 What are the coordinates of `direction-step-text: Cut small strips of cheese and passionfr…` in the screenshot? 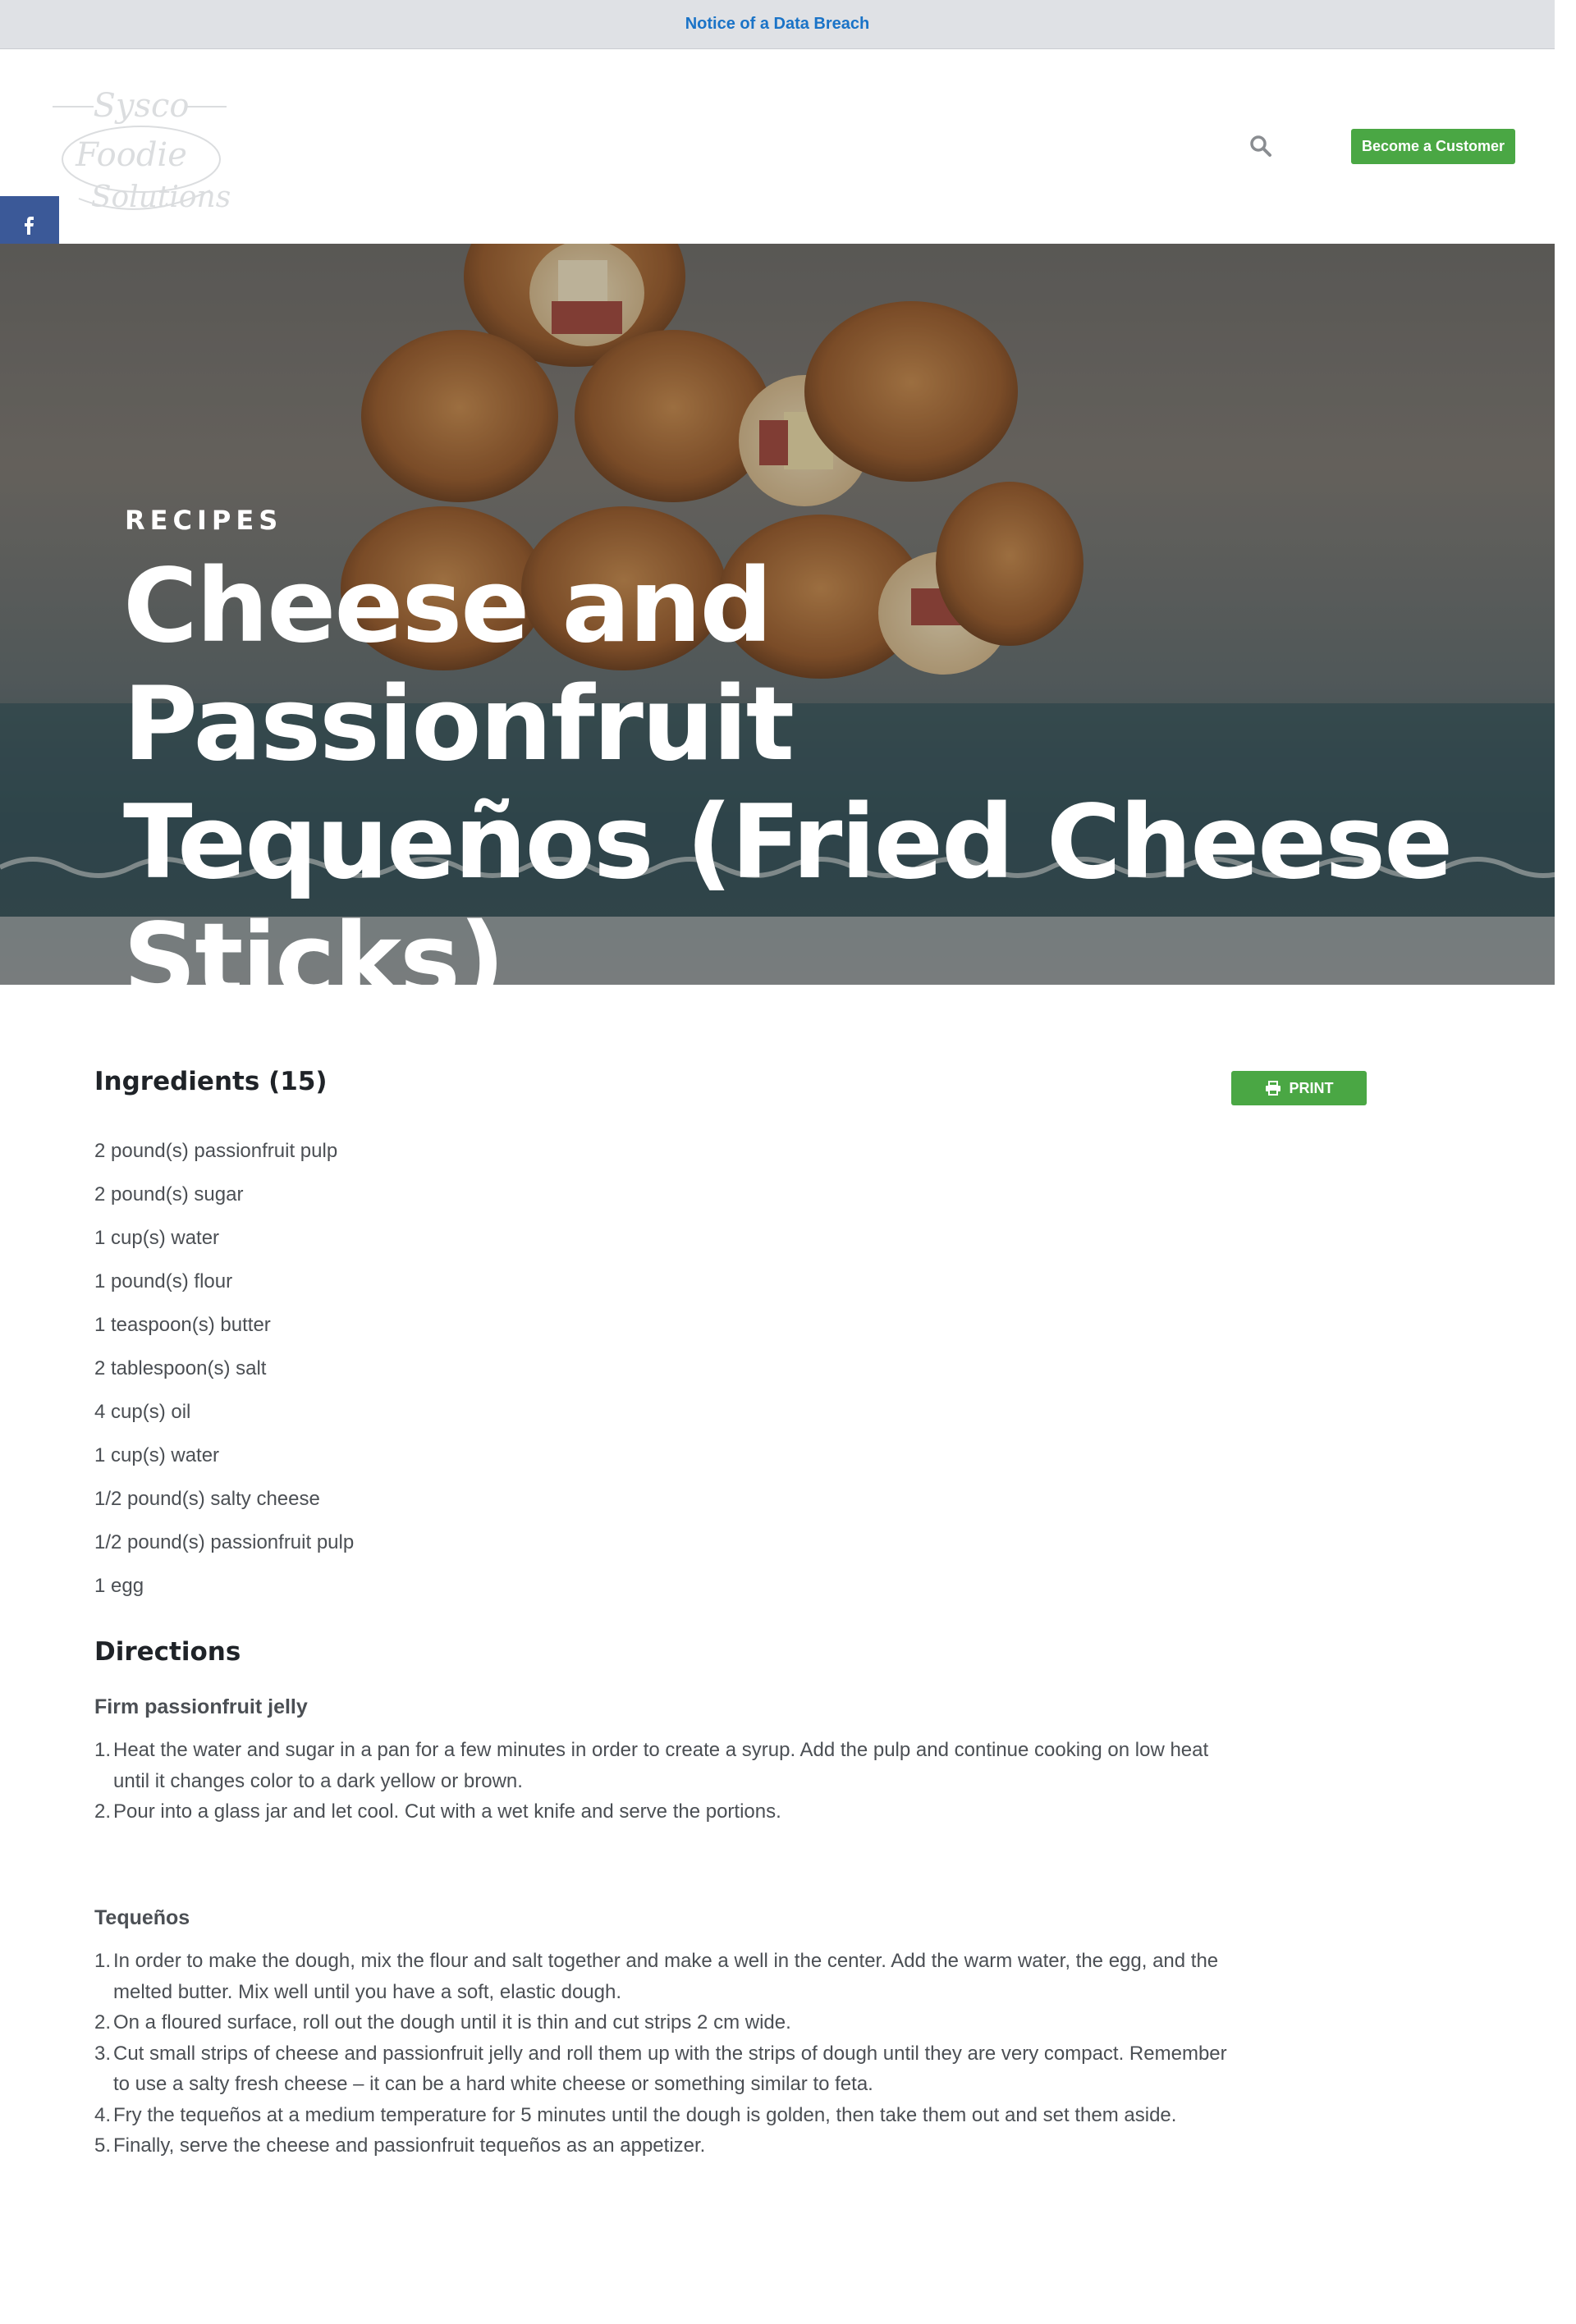 It's located at (670, 2069).